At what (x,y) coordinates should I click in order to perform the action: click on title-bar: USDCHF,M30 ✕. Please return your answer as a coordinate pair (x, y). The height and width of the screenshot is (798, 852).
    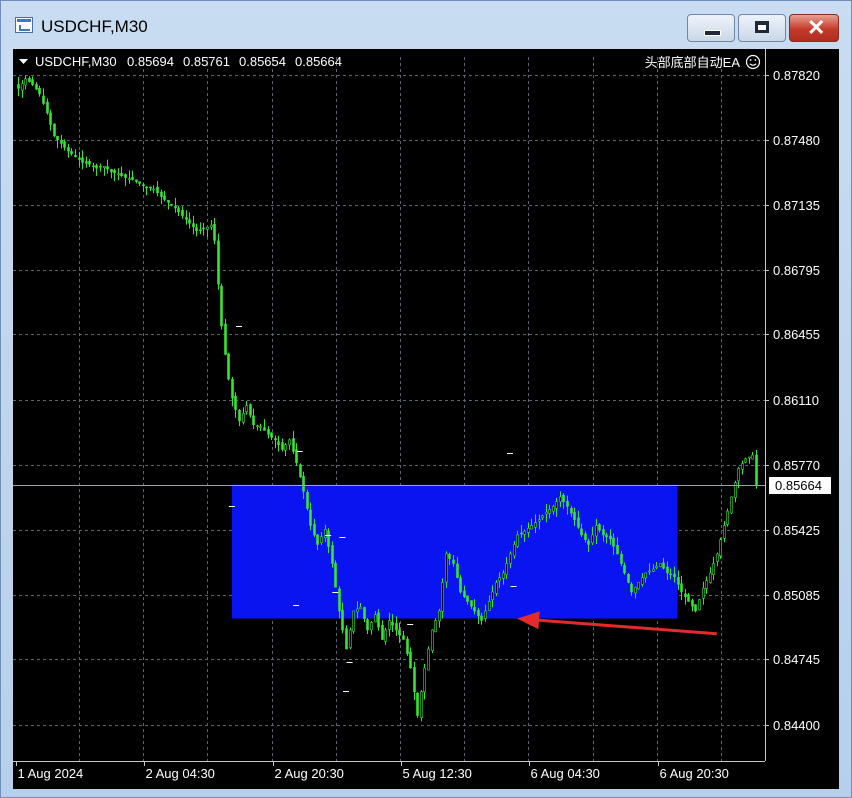
    Looking at the image, I should click on (426, 24).